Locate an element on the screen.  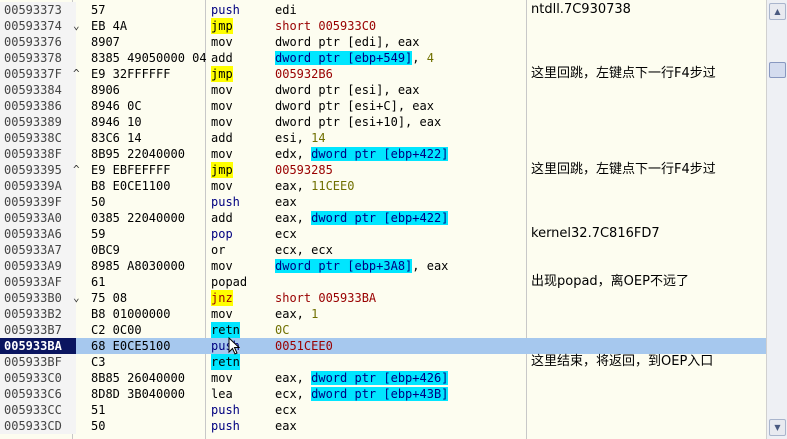
instruction-row: 00593384 8906 mov dword ptr [esi], eax is located at coordinates (383, 90).